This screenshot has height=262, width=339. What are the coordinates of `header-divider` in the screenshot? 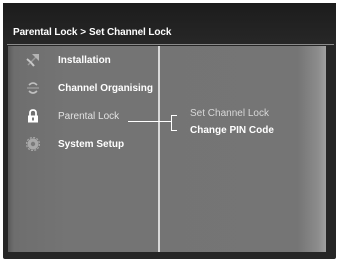 It's located at (170, 44).